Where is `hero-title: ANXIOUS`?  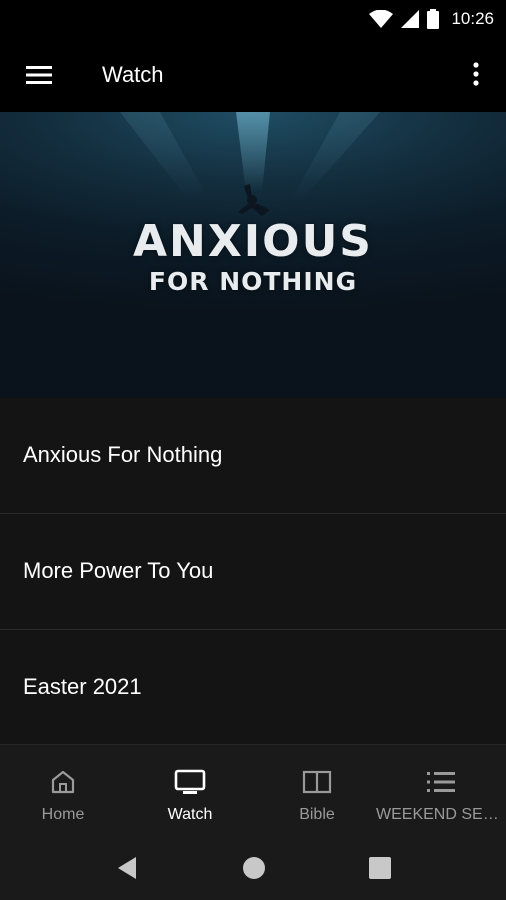
hero-title: ANXIOUS is located at coordinates (253, 241).